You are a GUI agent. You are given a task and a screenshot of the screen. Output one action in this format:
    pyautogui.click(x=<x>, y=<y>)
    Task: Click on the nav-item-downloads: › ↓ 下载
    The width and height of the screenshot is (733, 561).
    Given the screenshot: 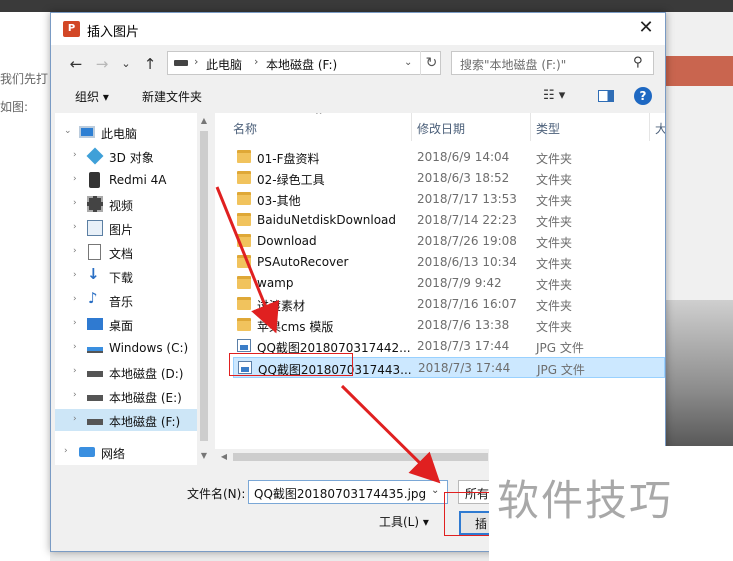 What is the action you would take?
    pyautogui.click(x=126, y=276)
    